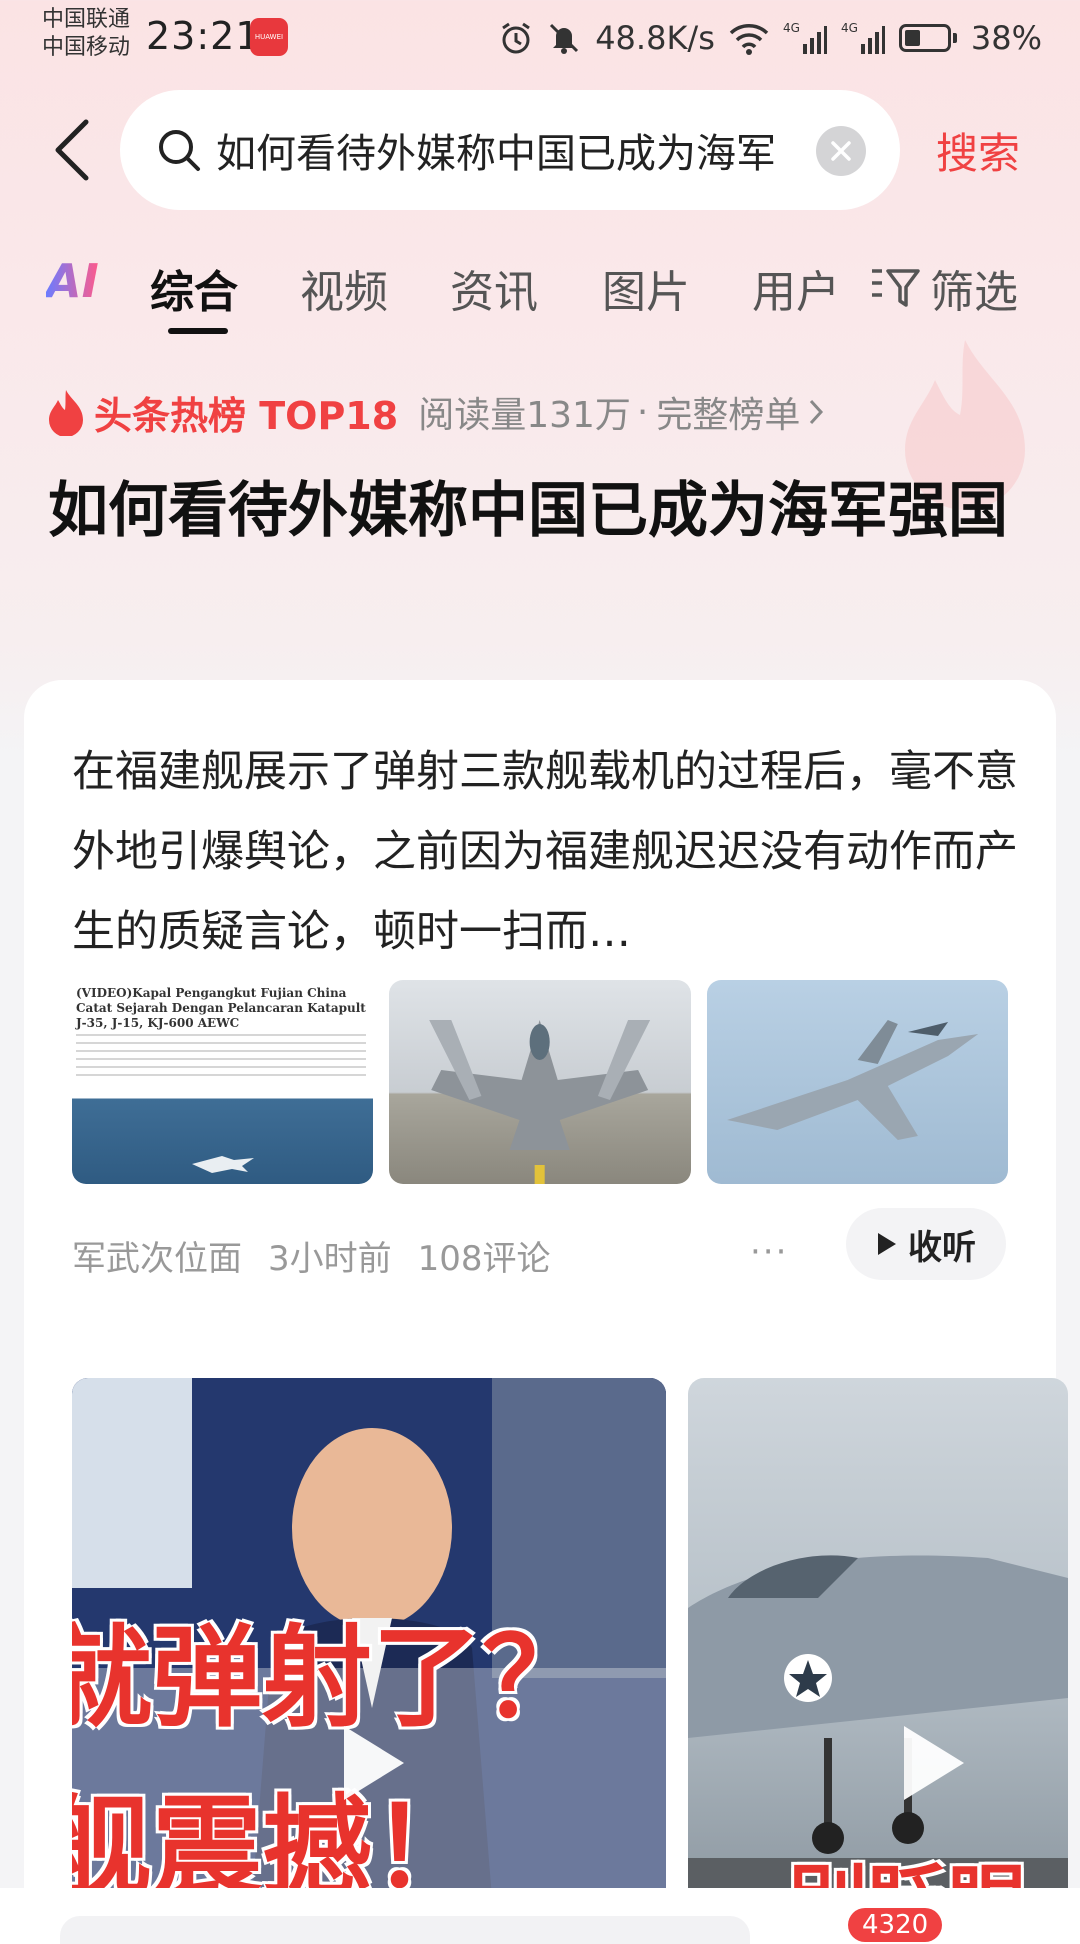  I want to click on thumbnail-stealth-jet, so click(540, 1082).